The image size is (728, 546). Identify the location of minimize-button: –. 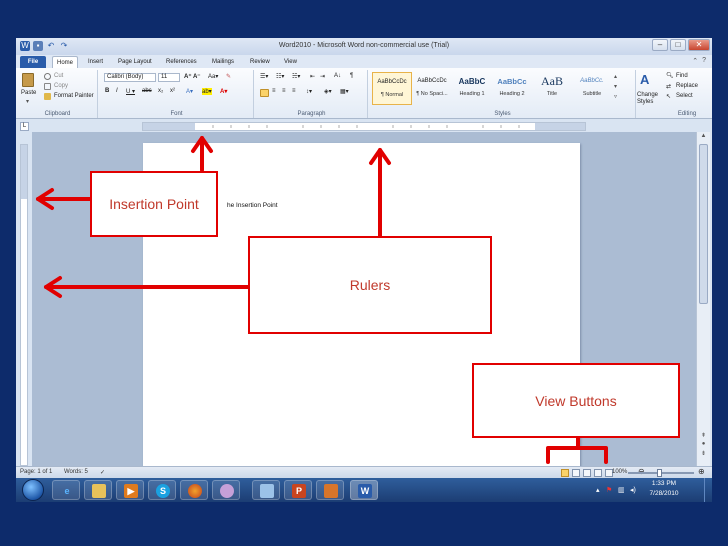
(660, 45).